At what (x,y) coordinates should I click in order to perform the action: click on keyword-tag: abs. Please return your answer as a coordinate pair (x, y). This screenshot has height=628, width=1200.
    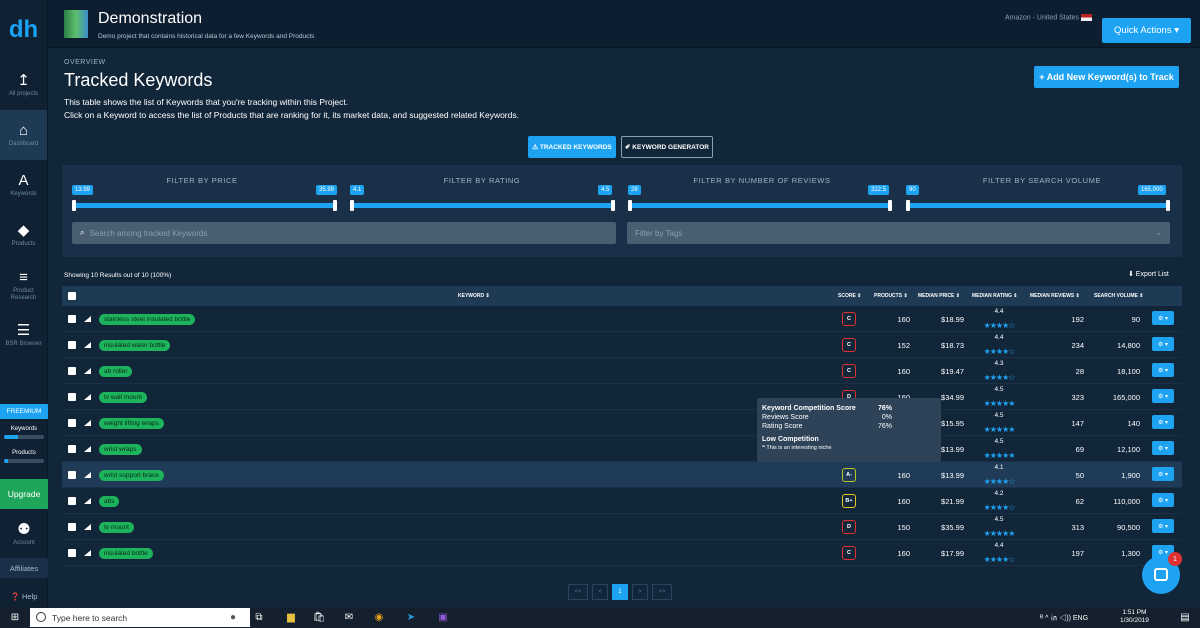
    Looking at the image, I should click on (109, 501).